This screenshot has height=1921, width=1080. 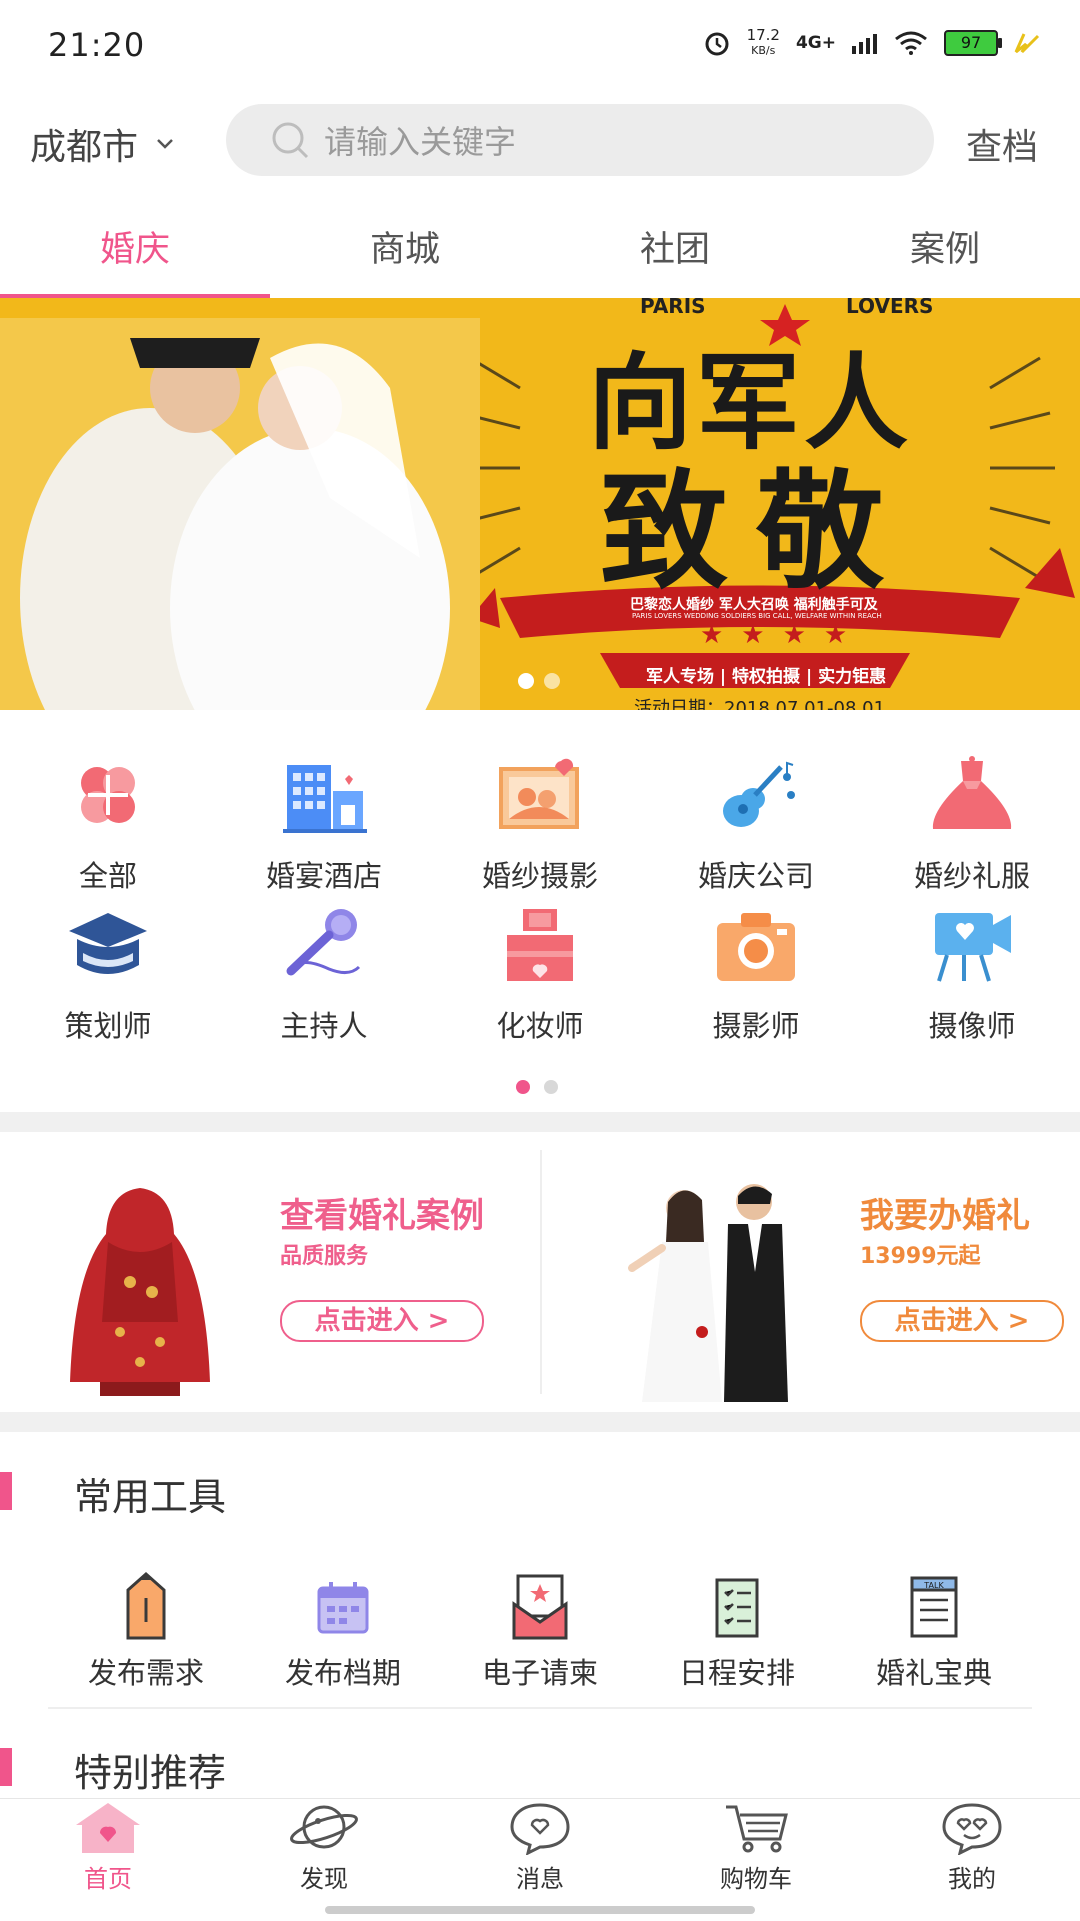 What do you see at coordinates (1027, 43) in the screenshot?
I see `charging-icon` at bounding box center [1027, 43].